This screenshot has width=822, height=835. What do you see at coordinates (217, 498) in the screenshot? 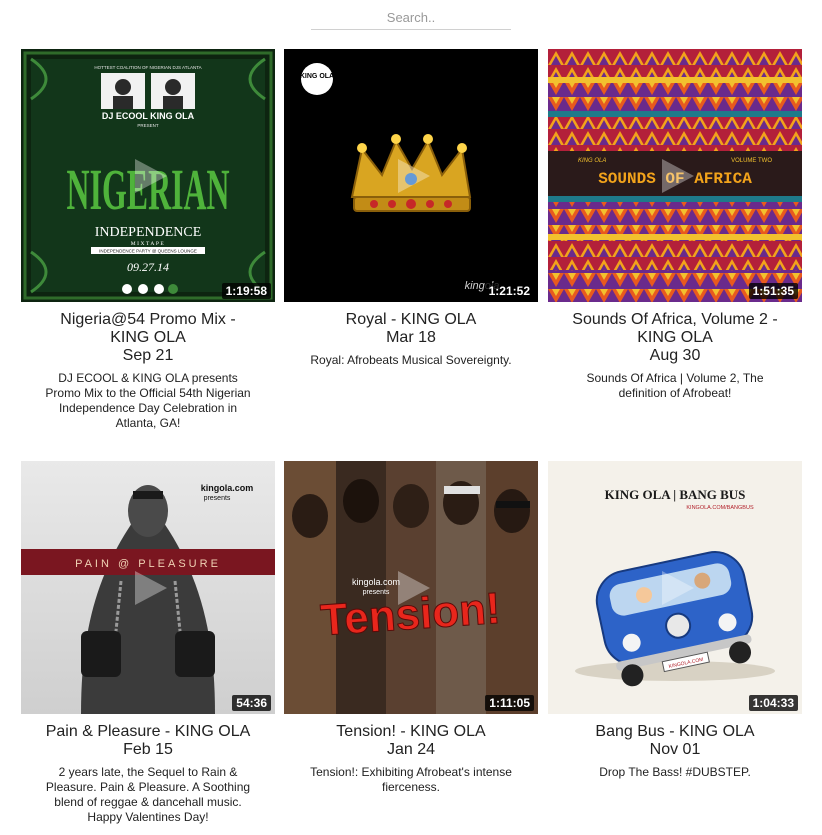
I see `art-presents: presents` at bounding box center [217, 498].